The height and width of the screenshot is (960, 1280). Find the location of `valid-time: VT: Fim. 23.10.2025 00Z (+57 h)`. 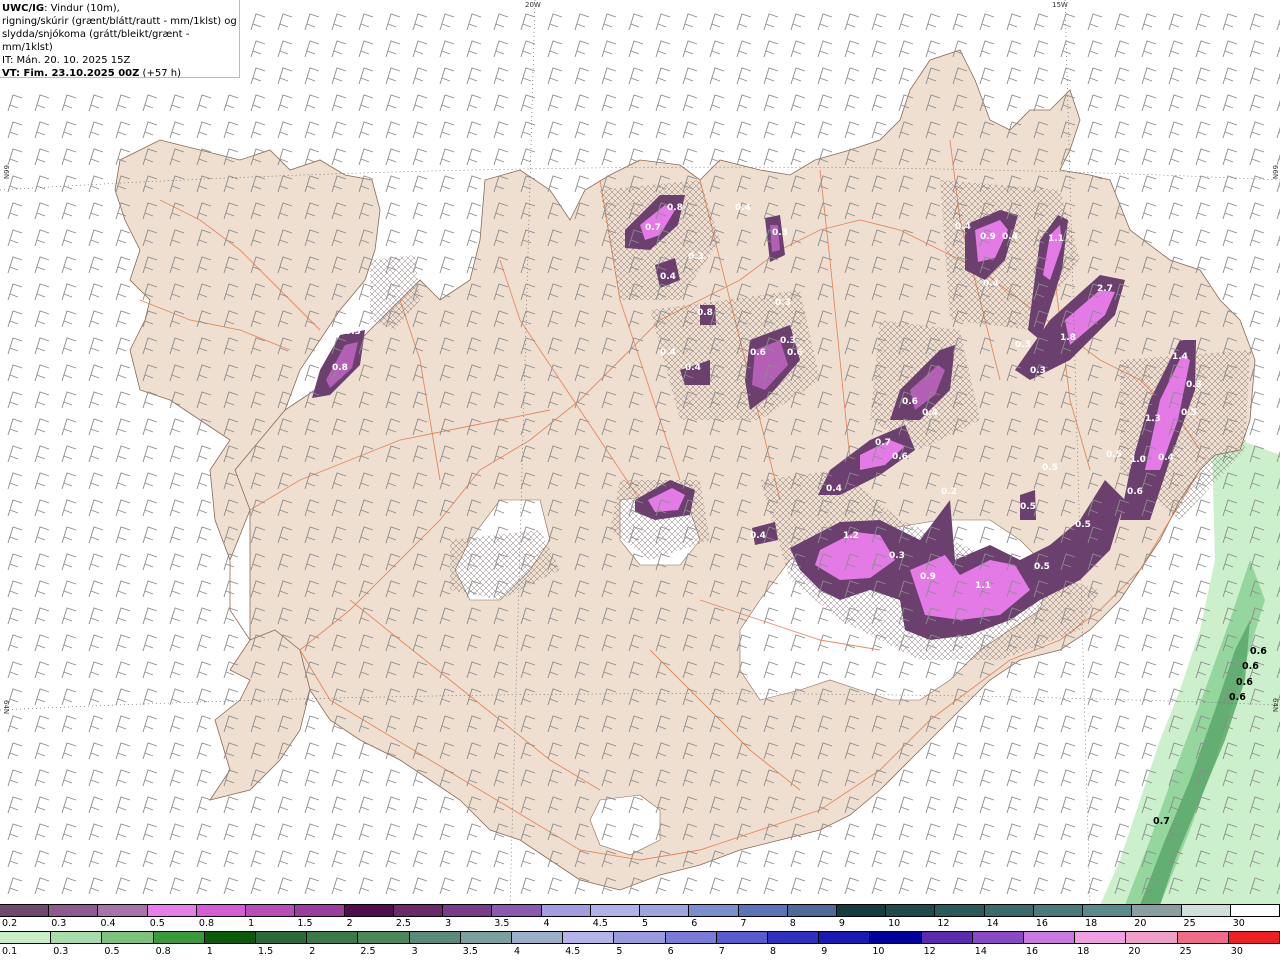

valid-time: VT: Fim. 23.10.2025 00Z (+57 h) is located at coordinates (120, 73).